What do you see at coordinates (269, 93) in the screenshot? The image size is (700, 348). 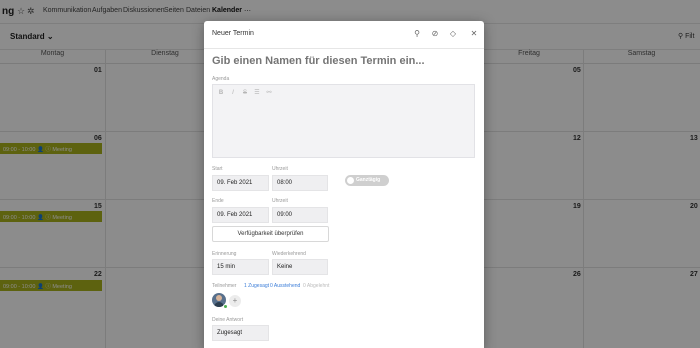 I see `link-icon: ⚯` at bounding box center [269, 93].